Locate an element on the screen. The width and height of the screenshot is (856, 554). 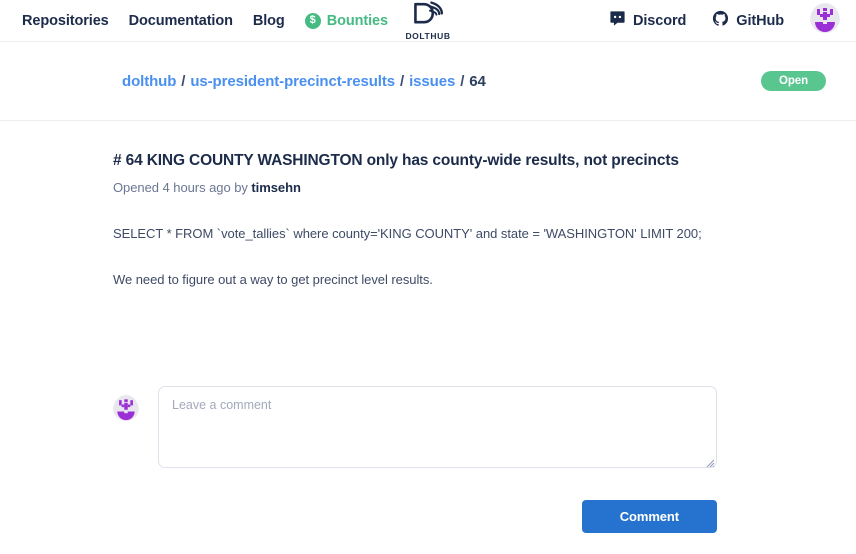
dollar-coin-icon: $ is located at coordinates (312, 20).